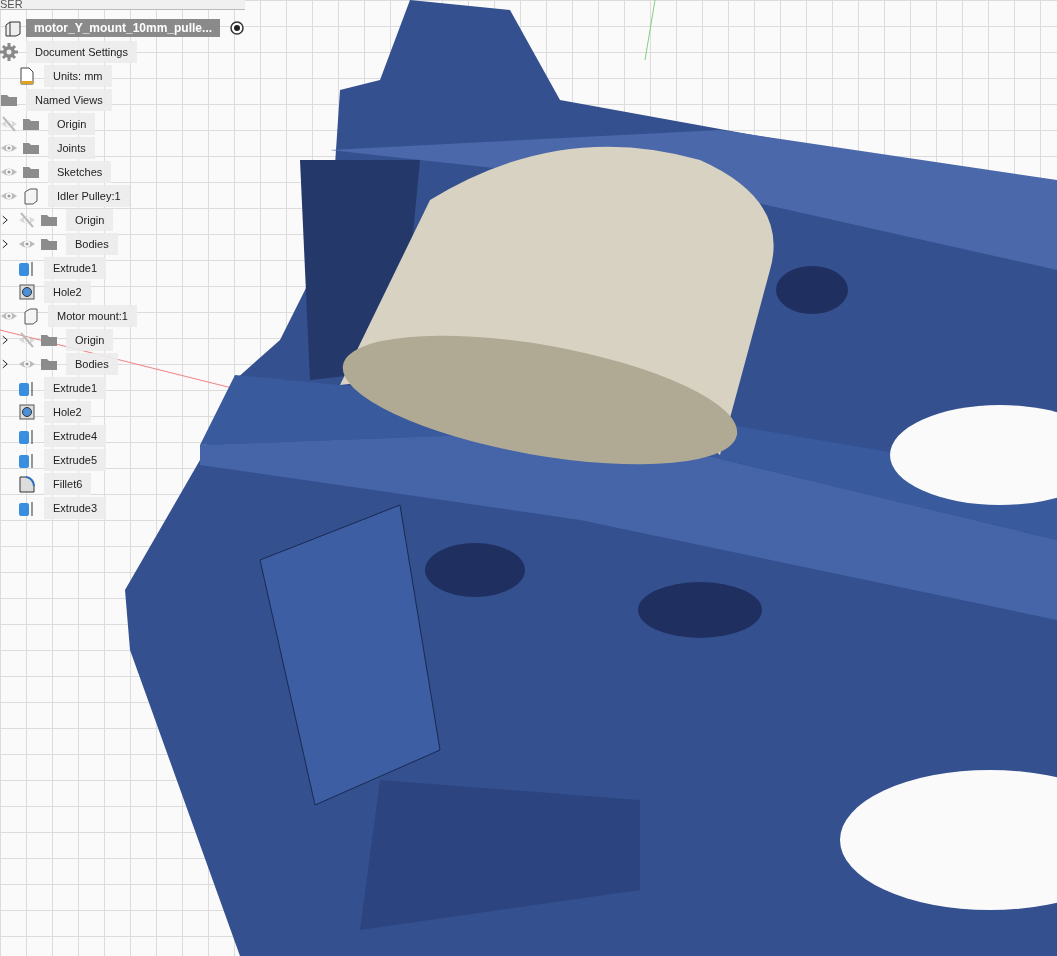 This screenshot has height=956, width=1057. I want to click on tree-item: Extrude4, so click(75, 436).